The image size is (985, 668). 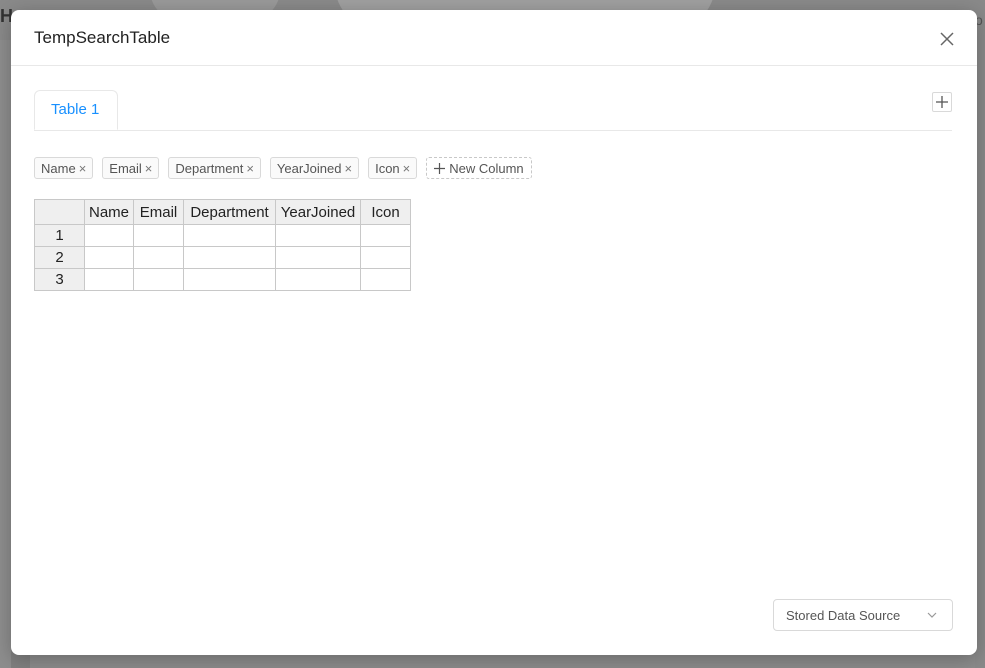 What do you see at coordinates (309, 168) in the screenshot?
I see `column-tag-label: YearJoined` at bounding box center [309, 168].